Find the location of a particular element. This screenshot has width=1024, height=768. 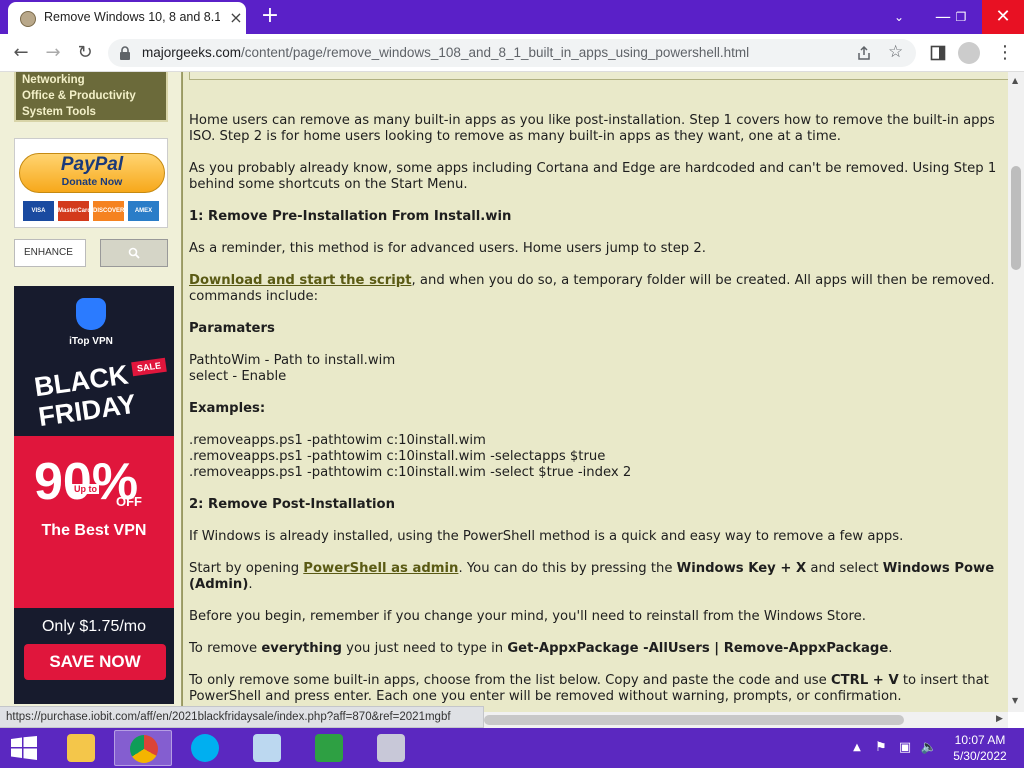

taskbar-notepad is located at coordinates (267, 748).